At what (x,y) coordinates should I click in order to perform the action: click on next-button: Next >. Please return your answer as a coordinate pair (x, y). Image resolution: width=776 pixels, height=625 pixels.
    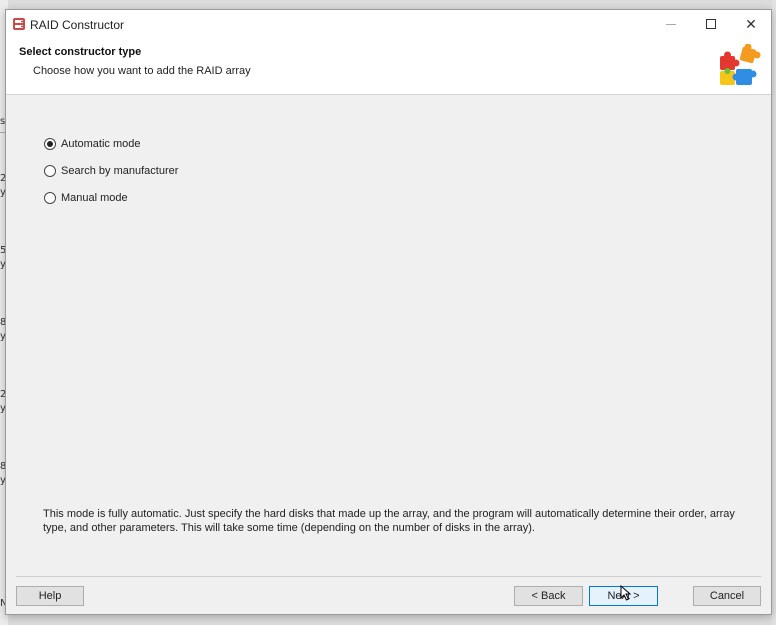
    Looking at the image, I should click on (623, 596).